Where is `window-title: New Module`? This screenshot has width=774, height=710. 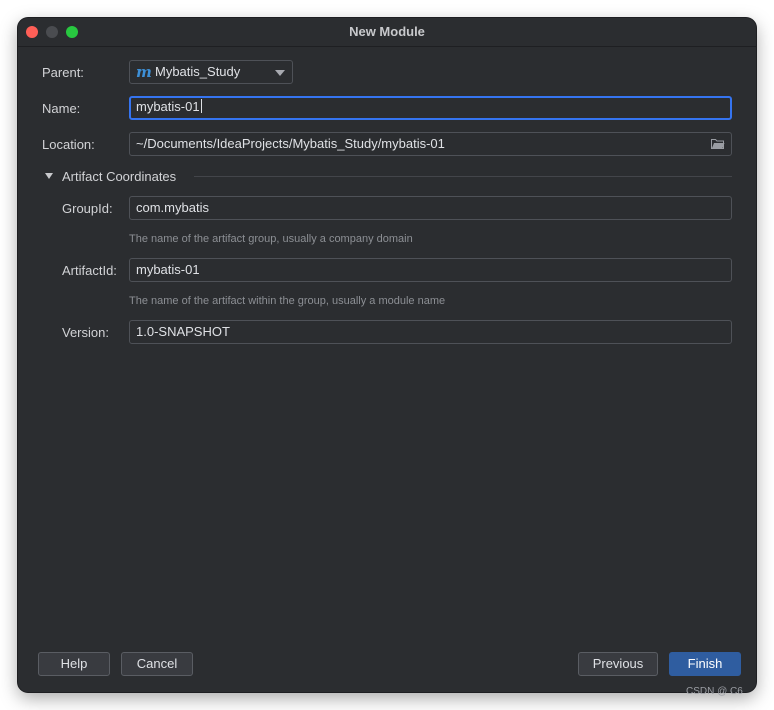 window-title: New Module is located at coordinates (387, 31).